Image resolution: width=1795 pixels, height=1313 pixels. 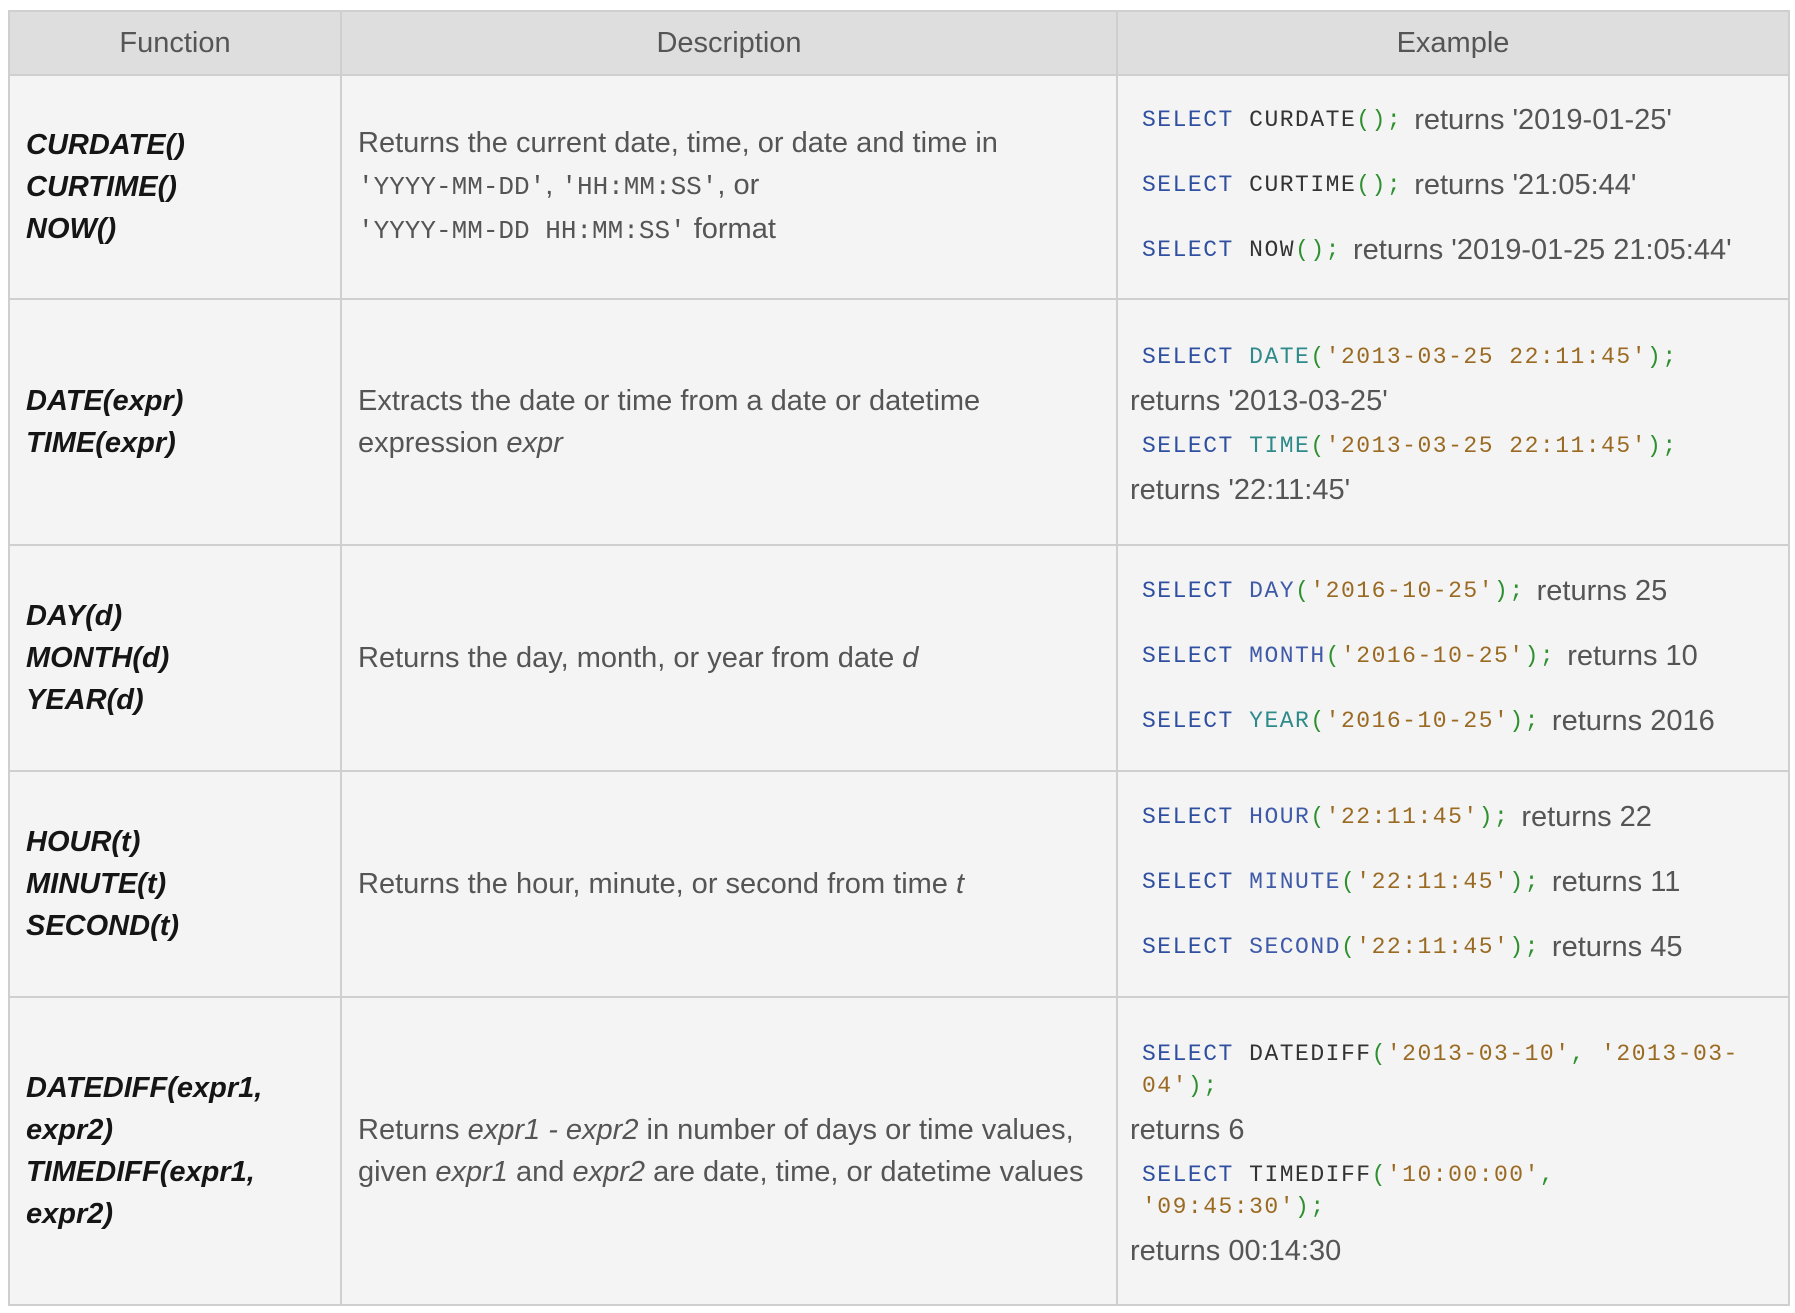 What do you see at coordinates (1280, 721) in the screenshot?
I see `sql-function: YEAR` at bounding box center [1280, 721].